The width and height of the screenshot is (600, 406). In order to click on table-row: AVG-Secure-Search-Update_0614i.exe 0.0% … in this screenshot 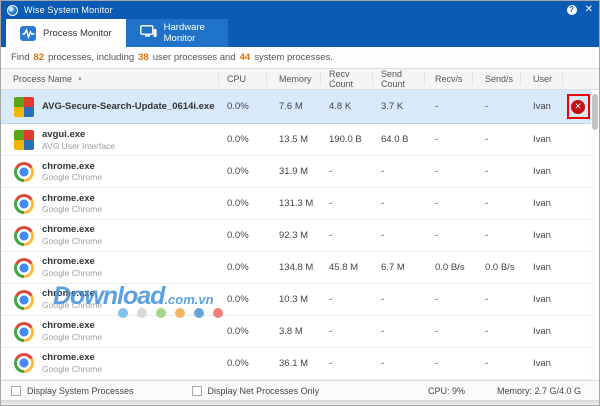, I will do `click(300, 107)`.